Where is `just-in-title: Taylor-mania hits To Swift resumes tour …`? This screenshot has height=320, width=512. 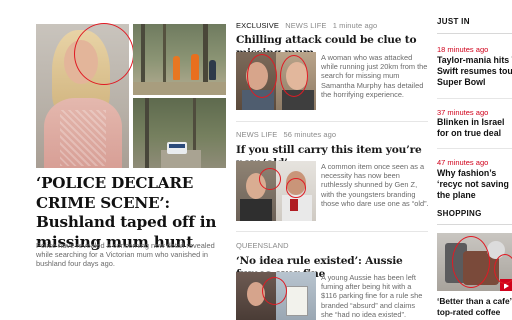
just-in-title: Taylor-mania hits To Swift resumes tour … is located at coordinates (474, 71).